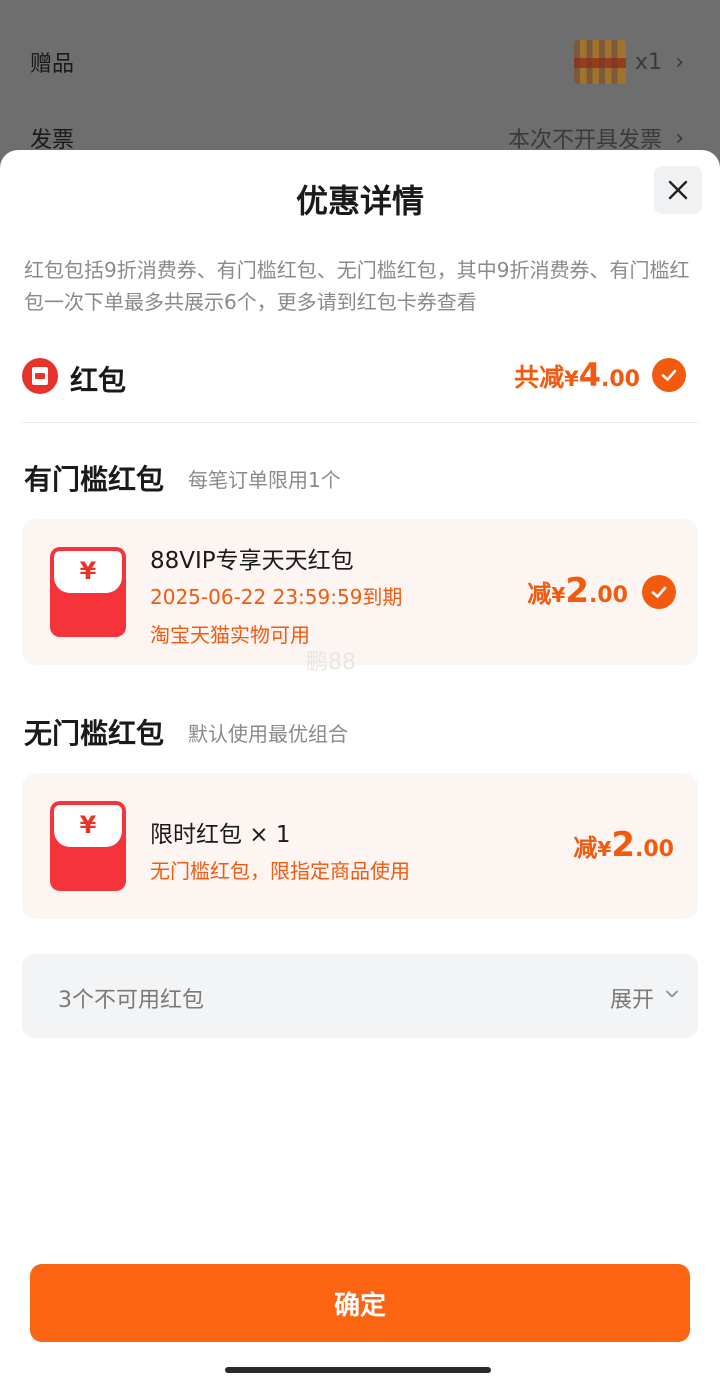 The image size is (720, 1387). I want to click on red-packet-summary-row: 红包 共减¥4.00, so click(360, 376).